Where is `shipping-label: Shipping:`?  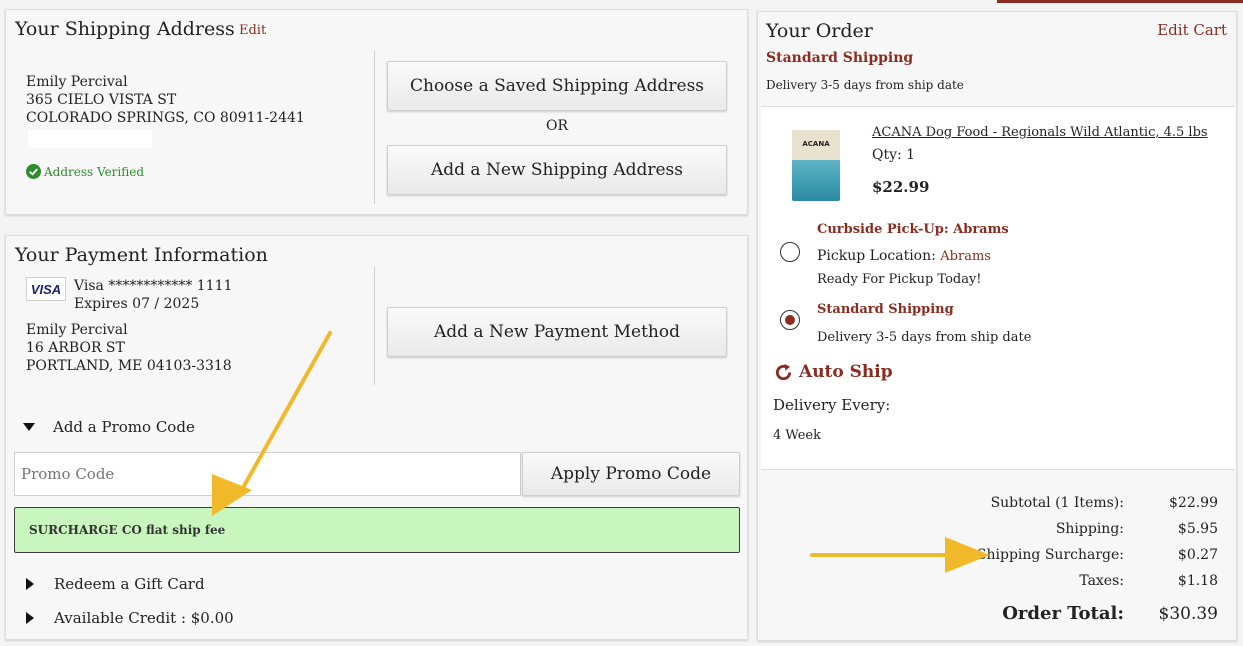 shipping-label: Shipping: is located at coordinates (1089, 529).